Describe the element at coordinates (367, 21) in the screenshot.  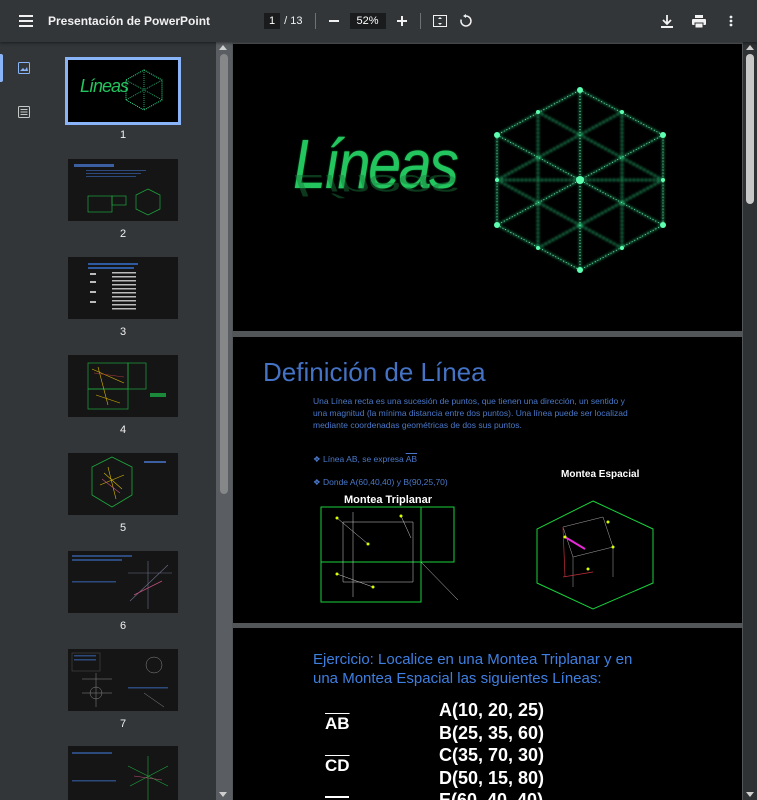
I see `zoom-input: 52%` at that location.